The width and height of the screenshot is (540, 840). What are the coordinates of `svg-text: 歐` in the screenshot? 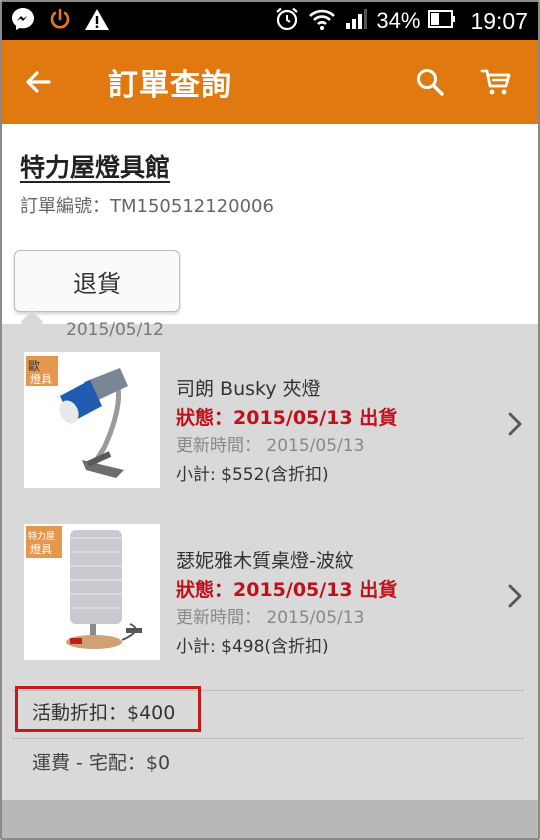 It's located at (34, 365).